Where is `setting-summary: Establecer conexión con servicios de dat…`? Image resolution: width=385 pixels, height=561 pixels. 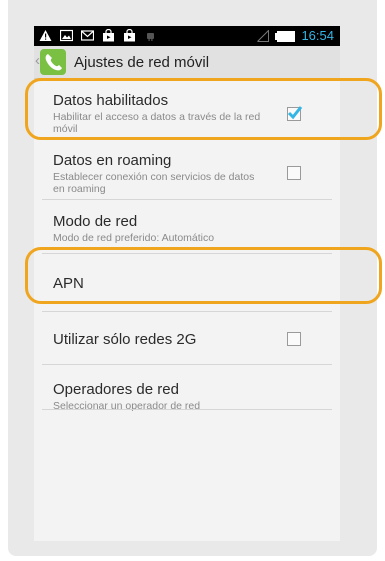 setting-summary: Establecer conexión con servicios de dat… is located at coordinates (154, 183).